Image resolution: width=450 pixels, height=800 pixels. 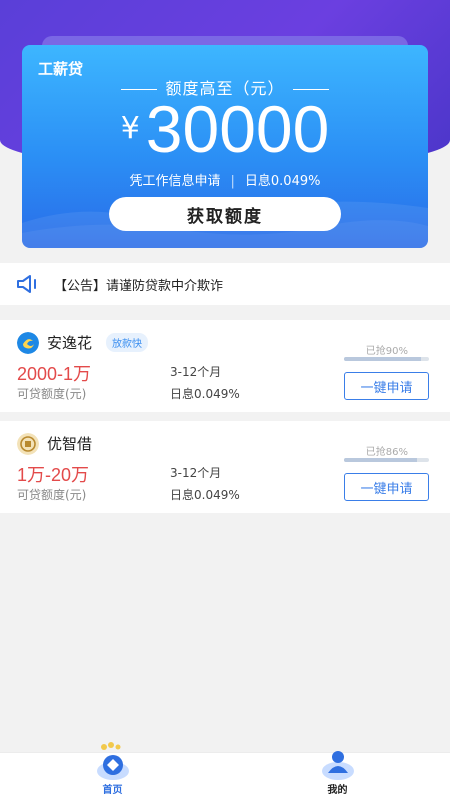 What do you see at coordinates (70, 444) in the screenshot?
I see `loan-name: 优智借` at bounding box center [70, 444].